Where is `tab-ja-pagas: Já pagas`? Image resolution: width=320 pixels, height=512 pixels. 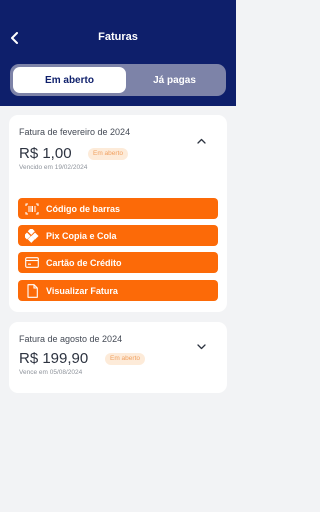 tab-ja-pagas: Já pagas is located at coordinates (174, 80).